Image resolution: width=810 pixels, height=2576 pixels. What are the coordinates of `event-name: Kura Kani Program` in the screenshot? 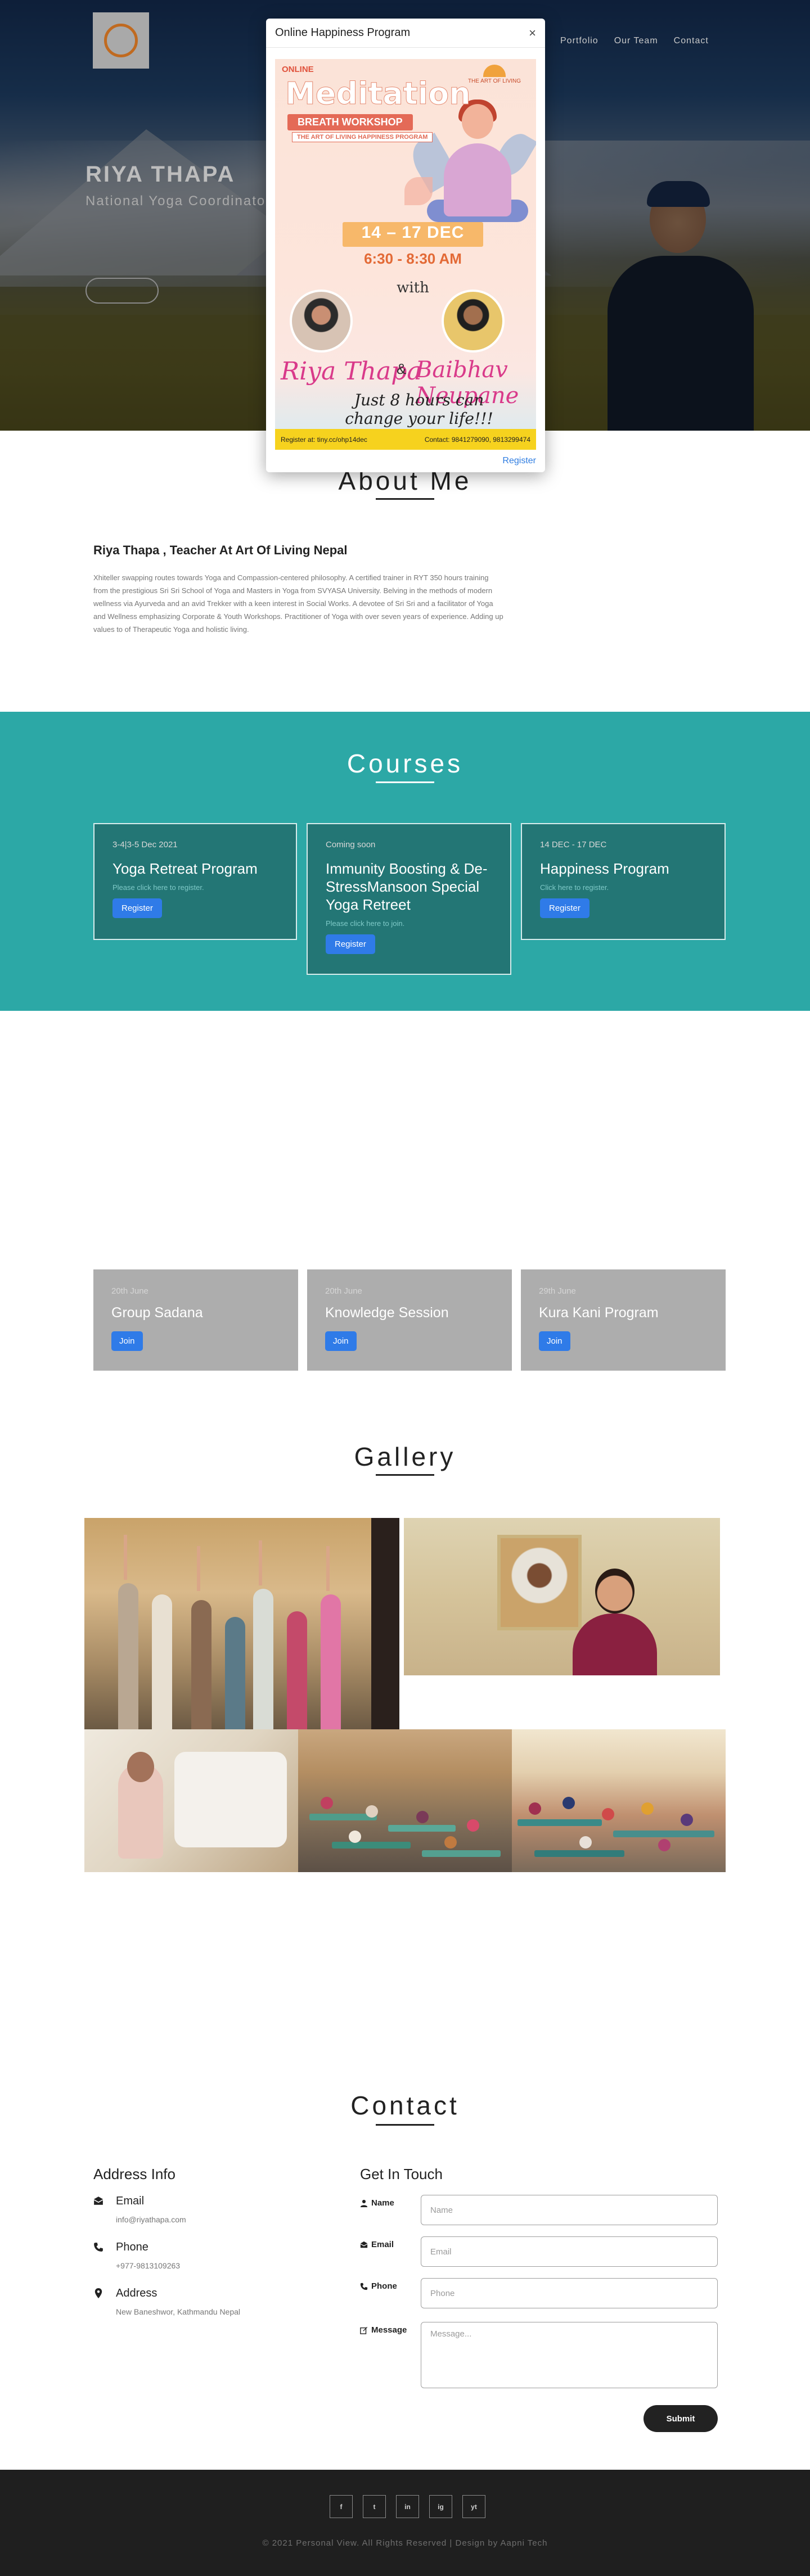 It's located at (599, 1313).